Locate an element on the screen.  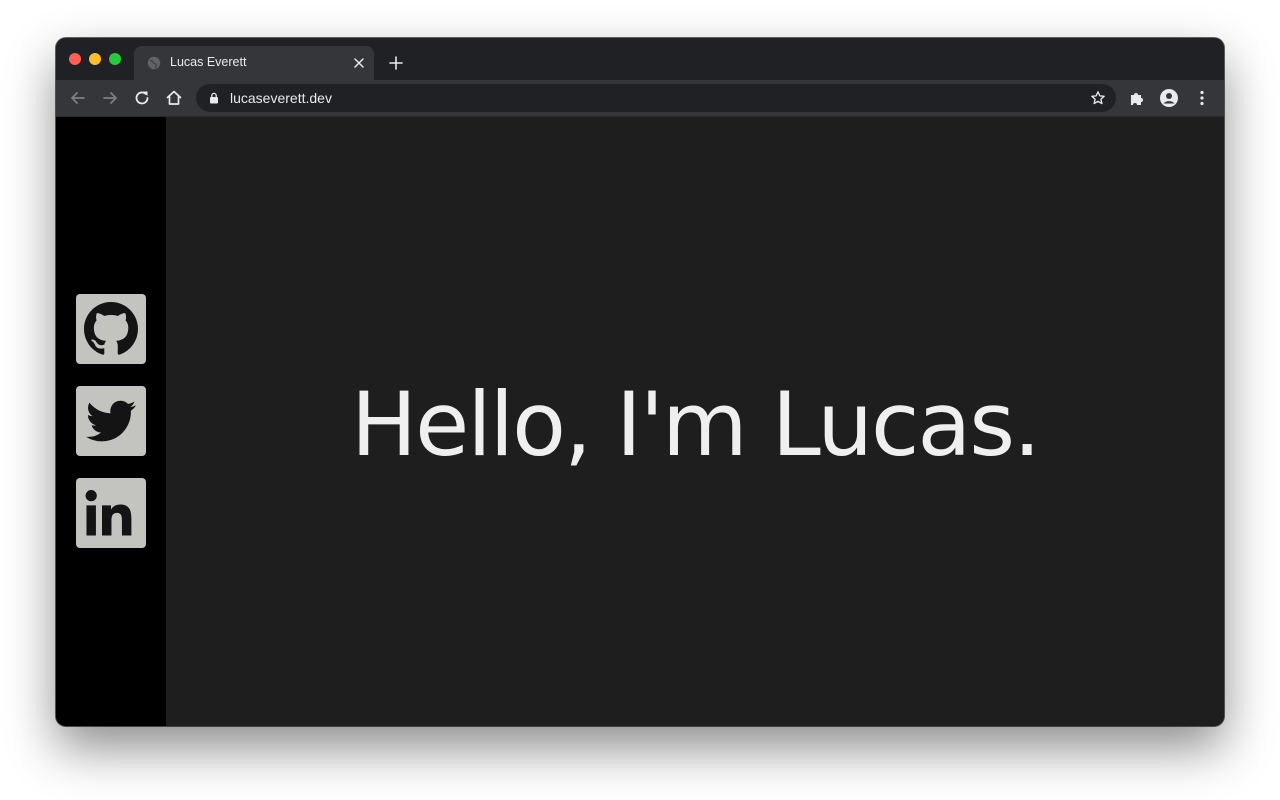
linkedin-link is located at coordinates (111, 513).